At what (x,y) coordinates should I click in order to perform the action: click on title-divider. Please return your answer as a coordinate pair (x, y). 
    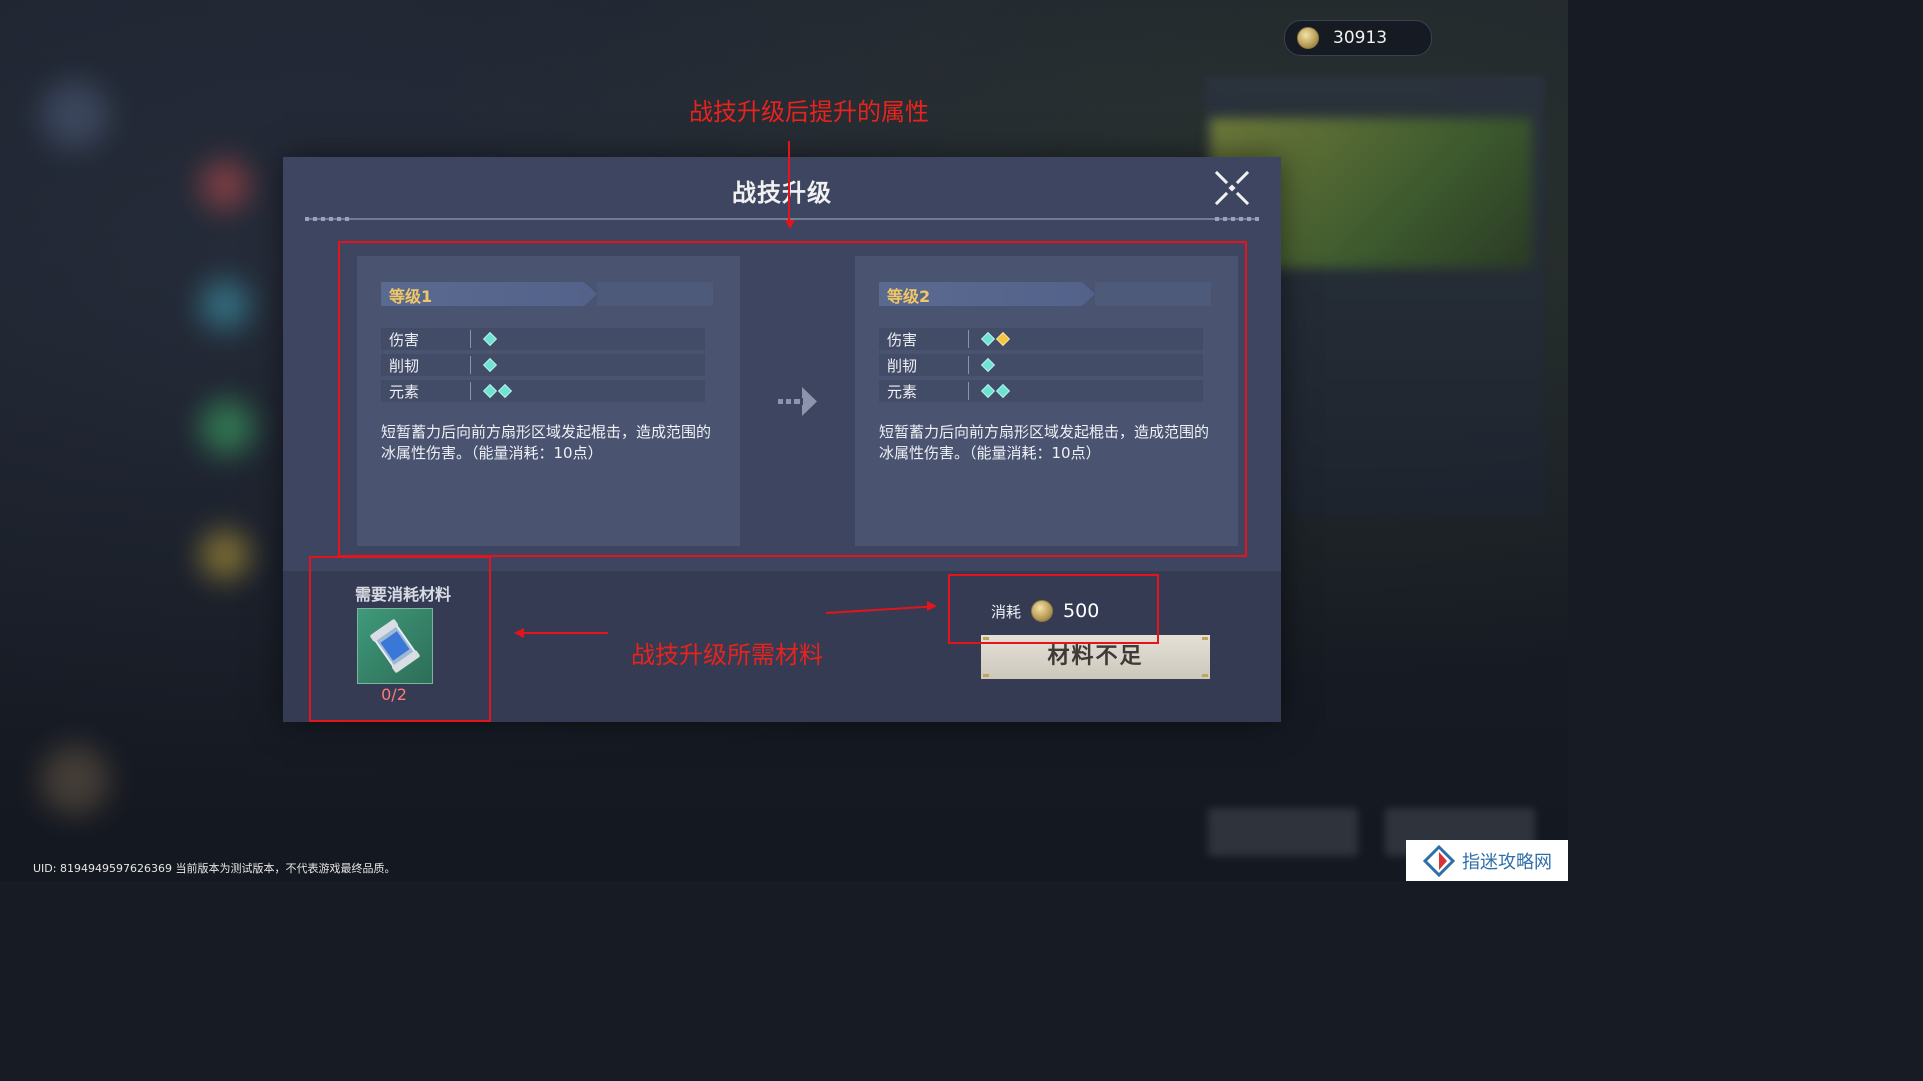
    Looking at the image, I should click on (782, 219).